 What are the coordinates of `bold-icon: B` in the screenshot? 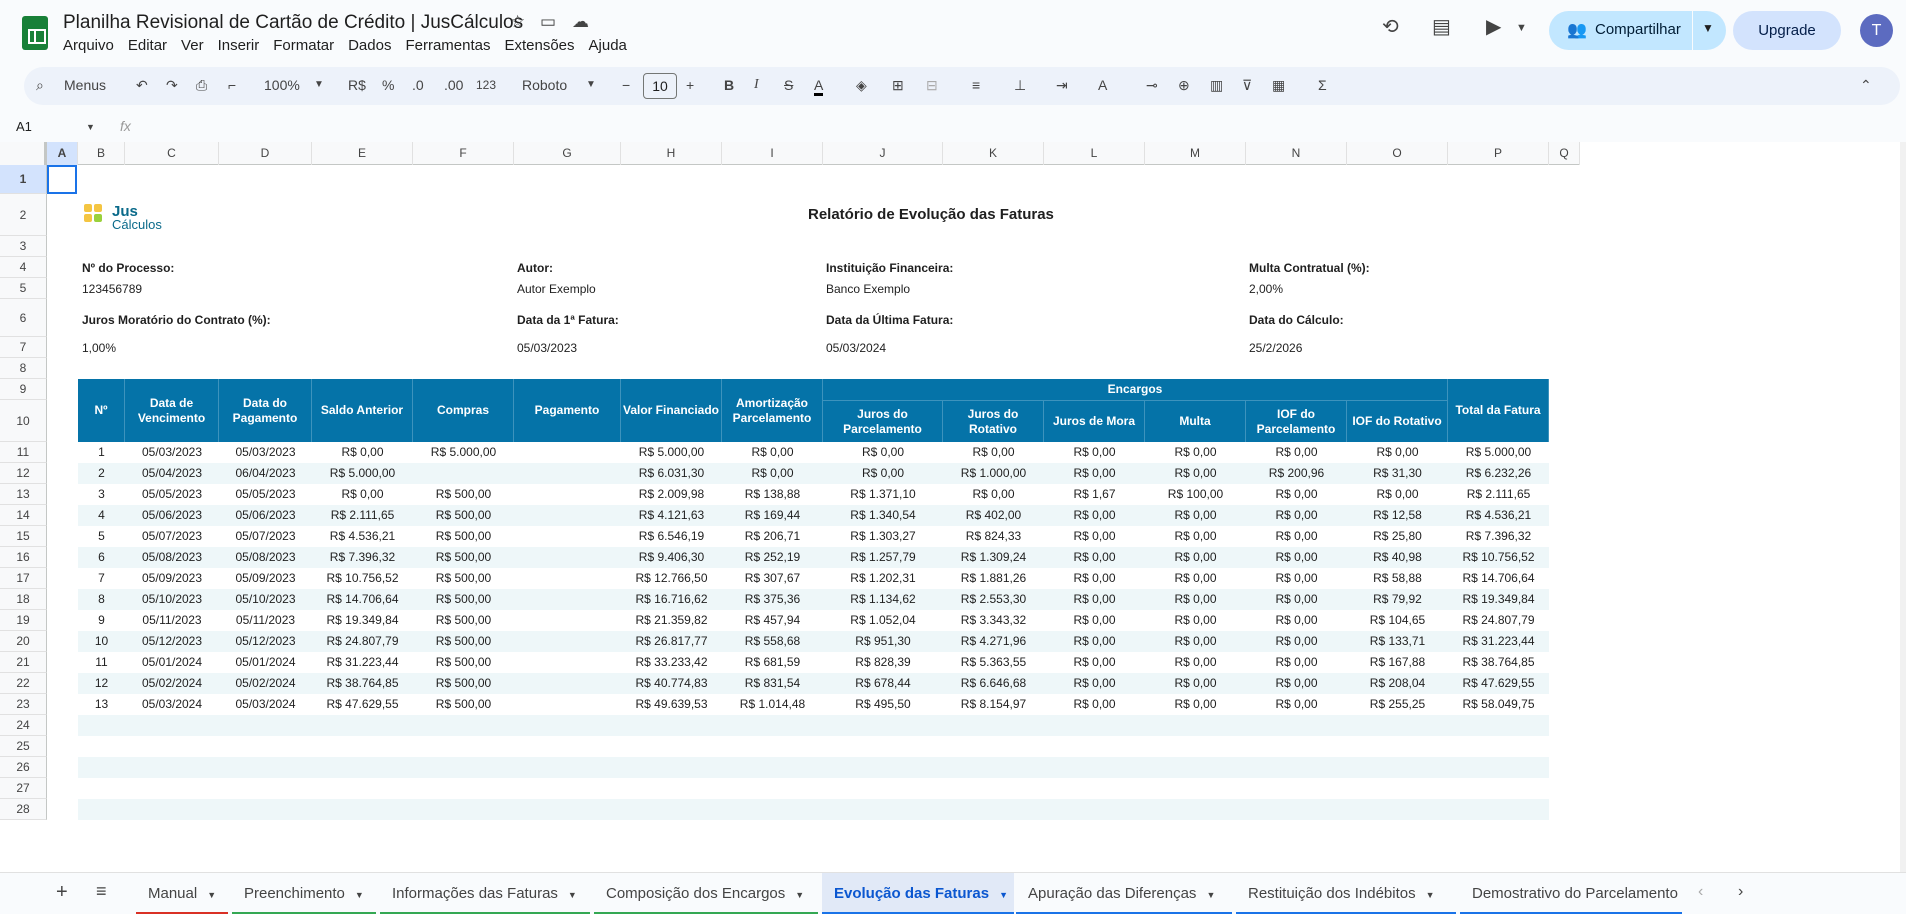 It's located at (729, 85).